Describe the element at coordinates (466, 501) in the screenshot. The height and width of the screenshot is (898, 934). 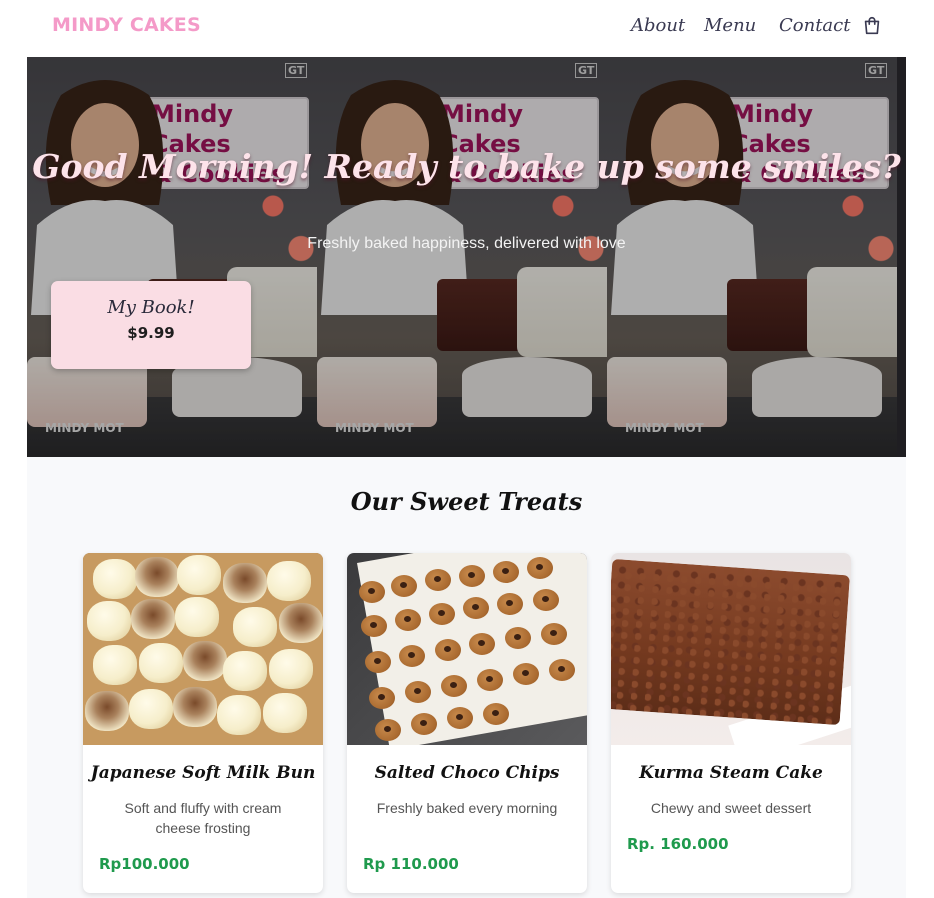
I see `section-heading: Our Sweet Treats` at that location.